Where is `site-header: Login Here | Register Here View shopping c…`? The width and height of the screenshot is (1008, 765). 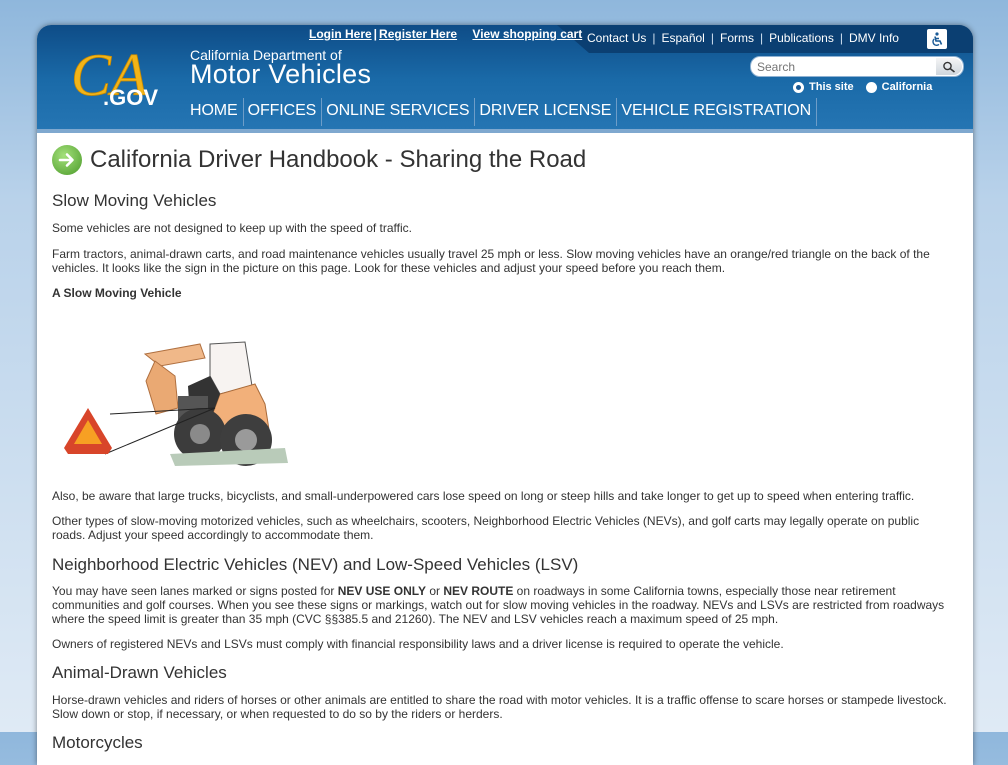 site-header: Login Here | Register Here View shopping c… is located at coordinates (505, 77).